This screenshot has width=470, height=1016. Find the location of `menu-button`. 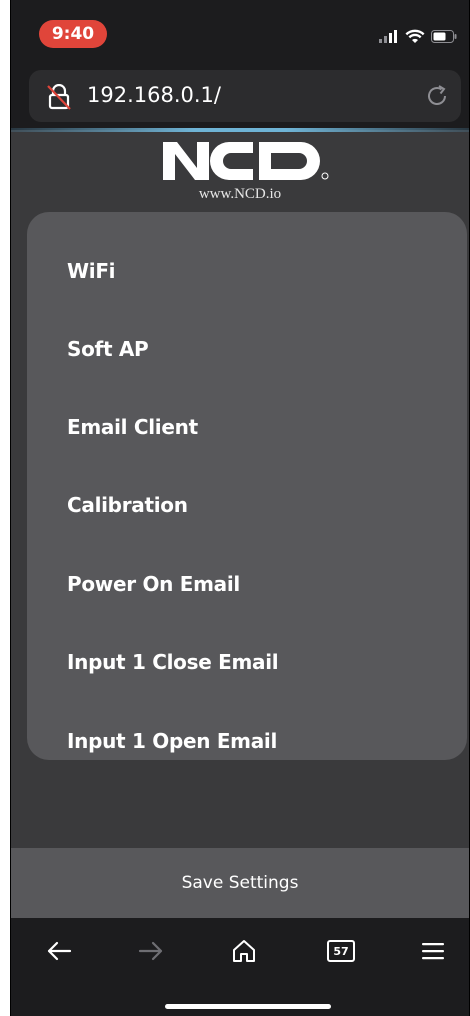

menu-button is located at coordinates (433, 951).